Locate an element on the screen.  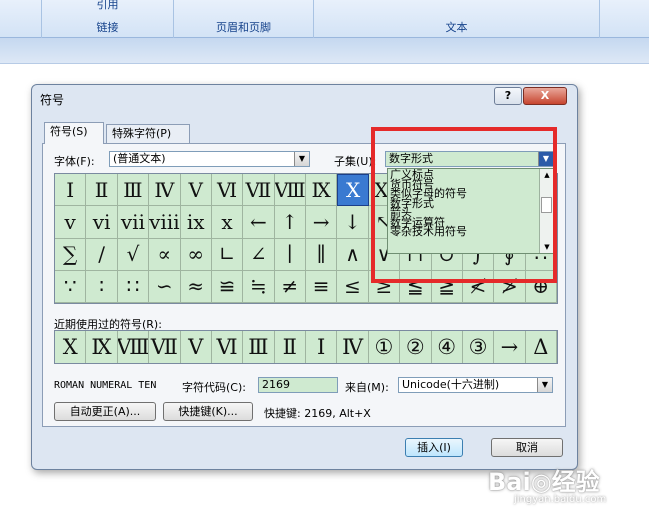
symbol-cell: ≈ is located at coordinates (196, 286).